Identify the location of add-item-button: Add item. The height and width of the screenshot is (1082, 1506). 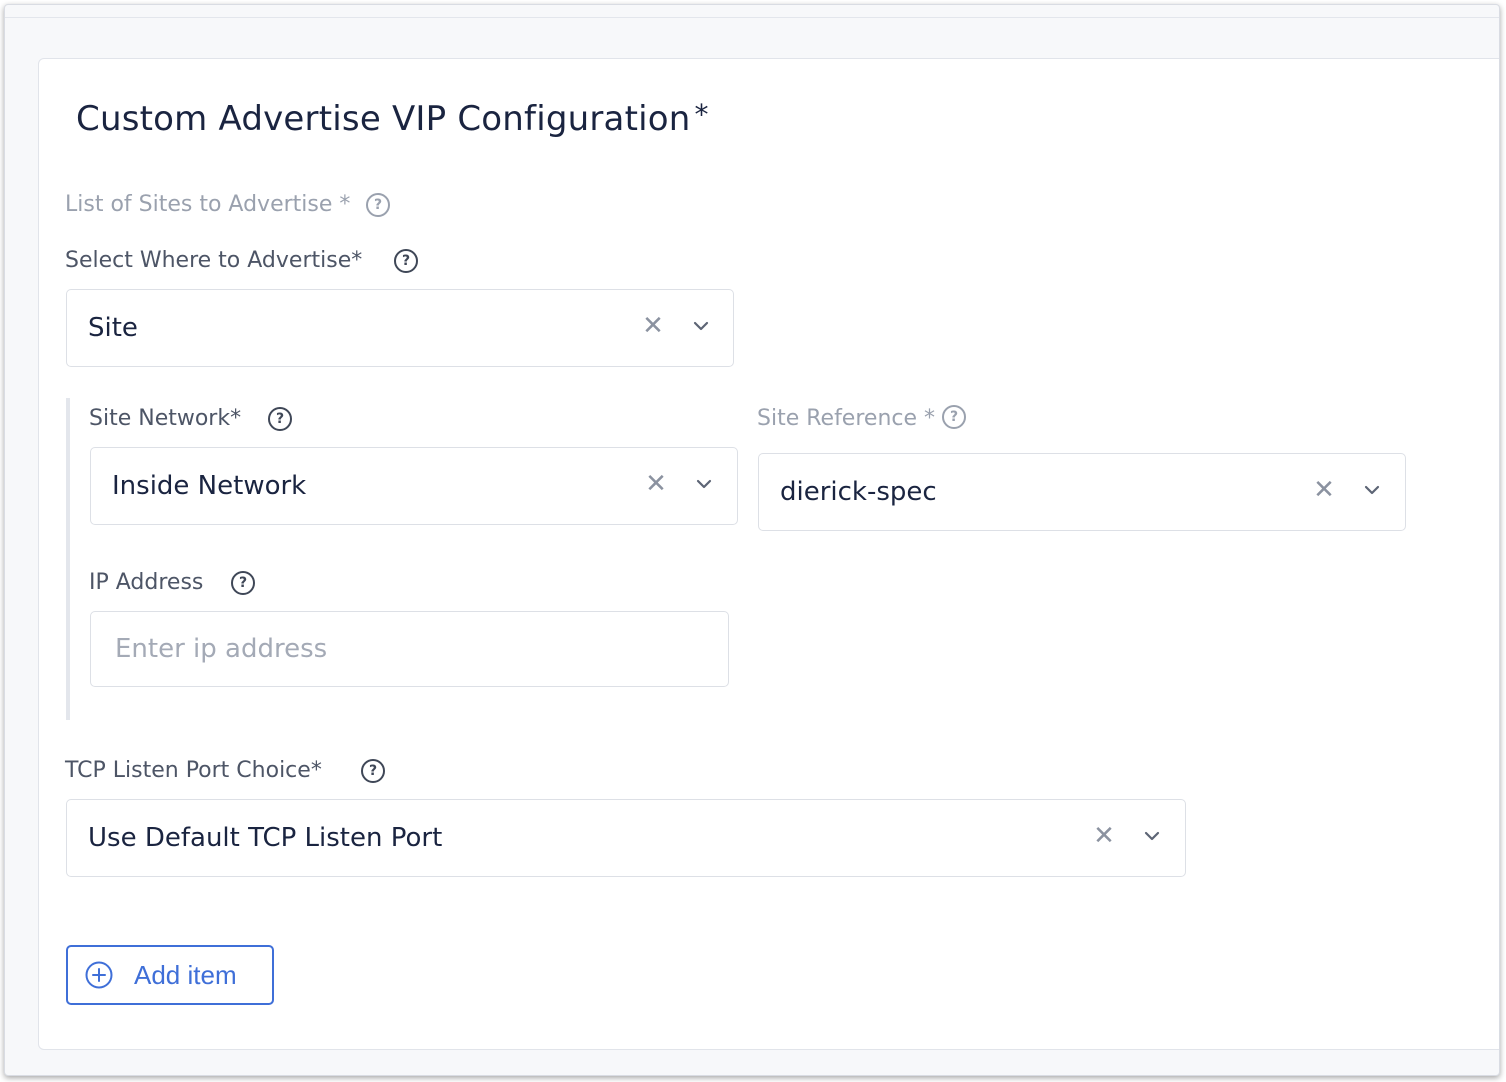
(170, 975).